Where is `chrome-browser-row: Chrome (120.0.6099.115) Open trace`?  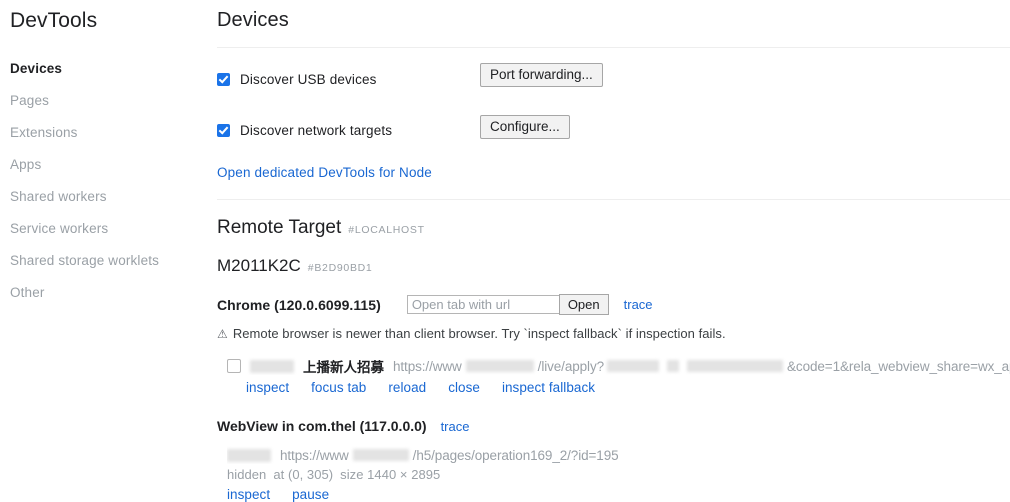
chrome-browser-row: Chrome (120.0.6099.115) Open trace is located at coordinates (613, 304).